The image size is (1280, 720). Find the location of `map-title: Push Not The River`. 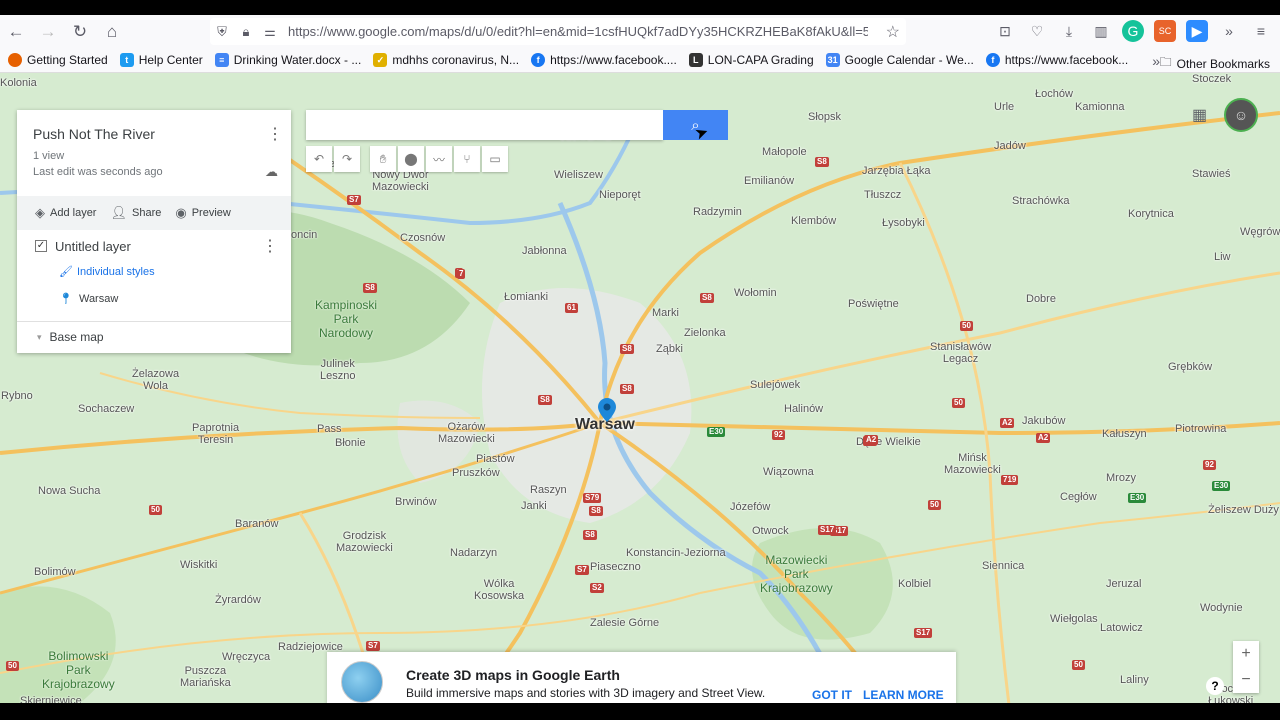

map-title: Push Not The River is located at coordinates (94, 134).